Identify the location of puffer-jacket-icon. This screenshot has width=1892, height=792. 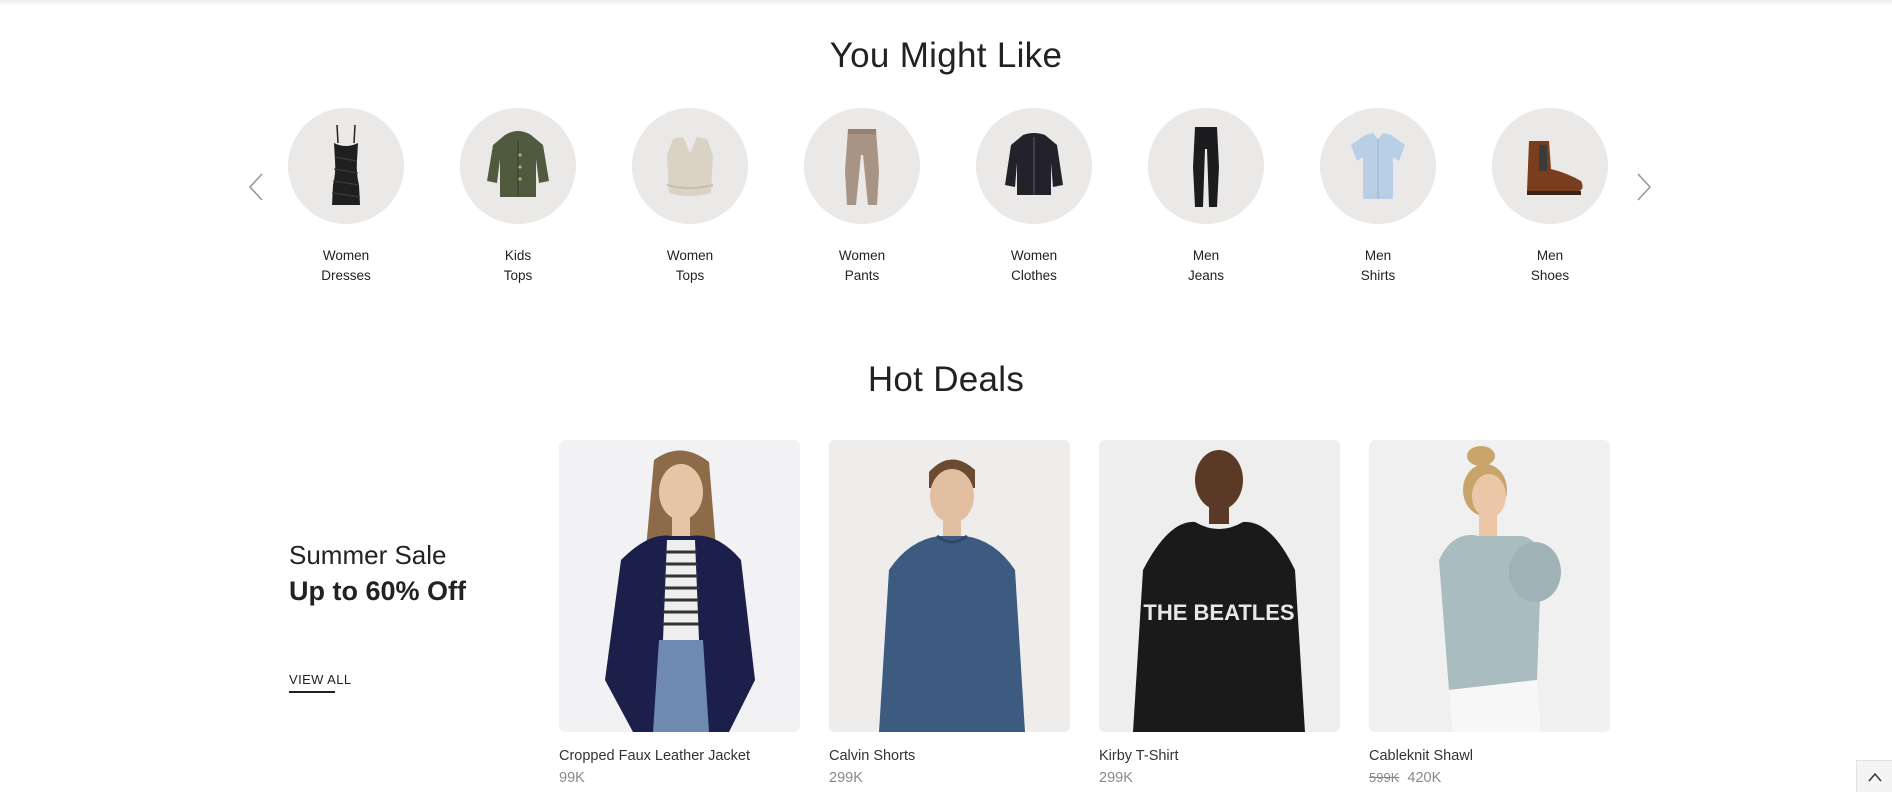
(1034, 164).